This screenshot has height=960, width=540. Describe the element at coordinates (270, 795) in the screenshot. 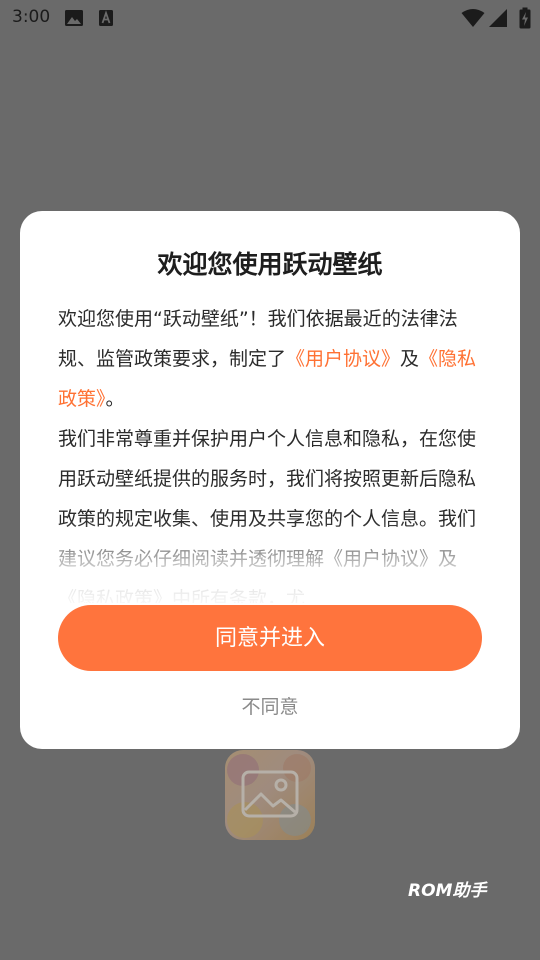

I see `wallpaper-app-icon` at that location.